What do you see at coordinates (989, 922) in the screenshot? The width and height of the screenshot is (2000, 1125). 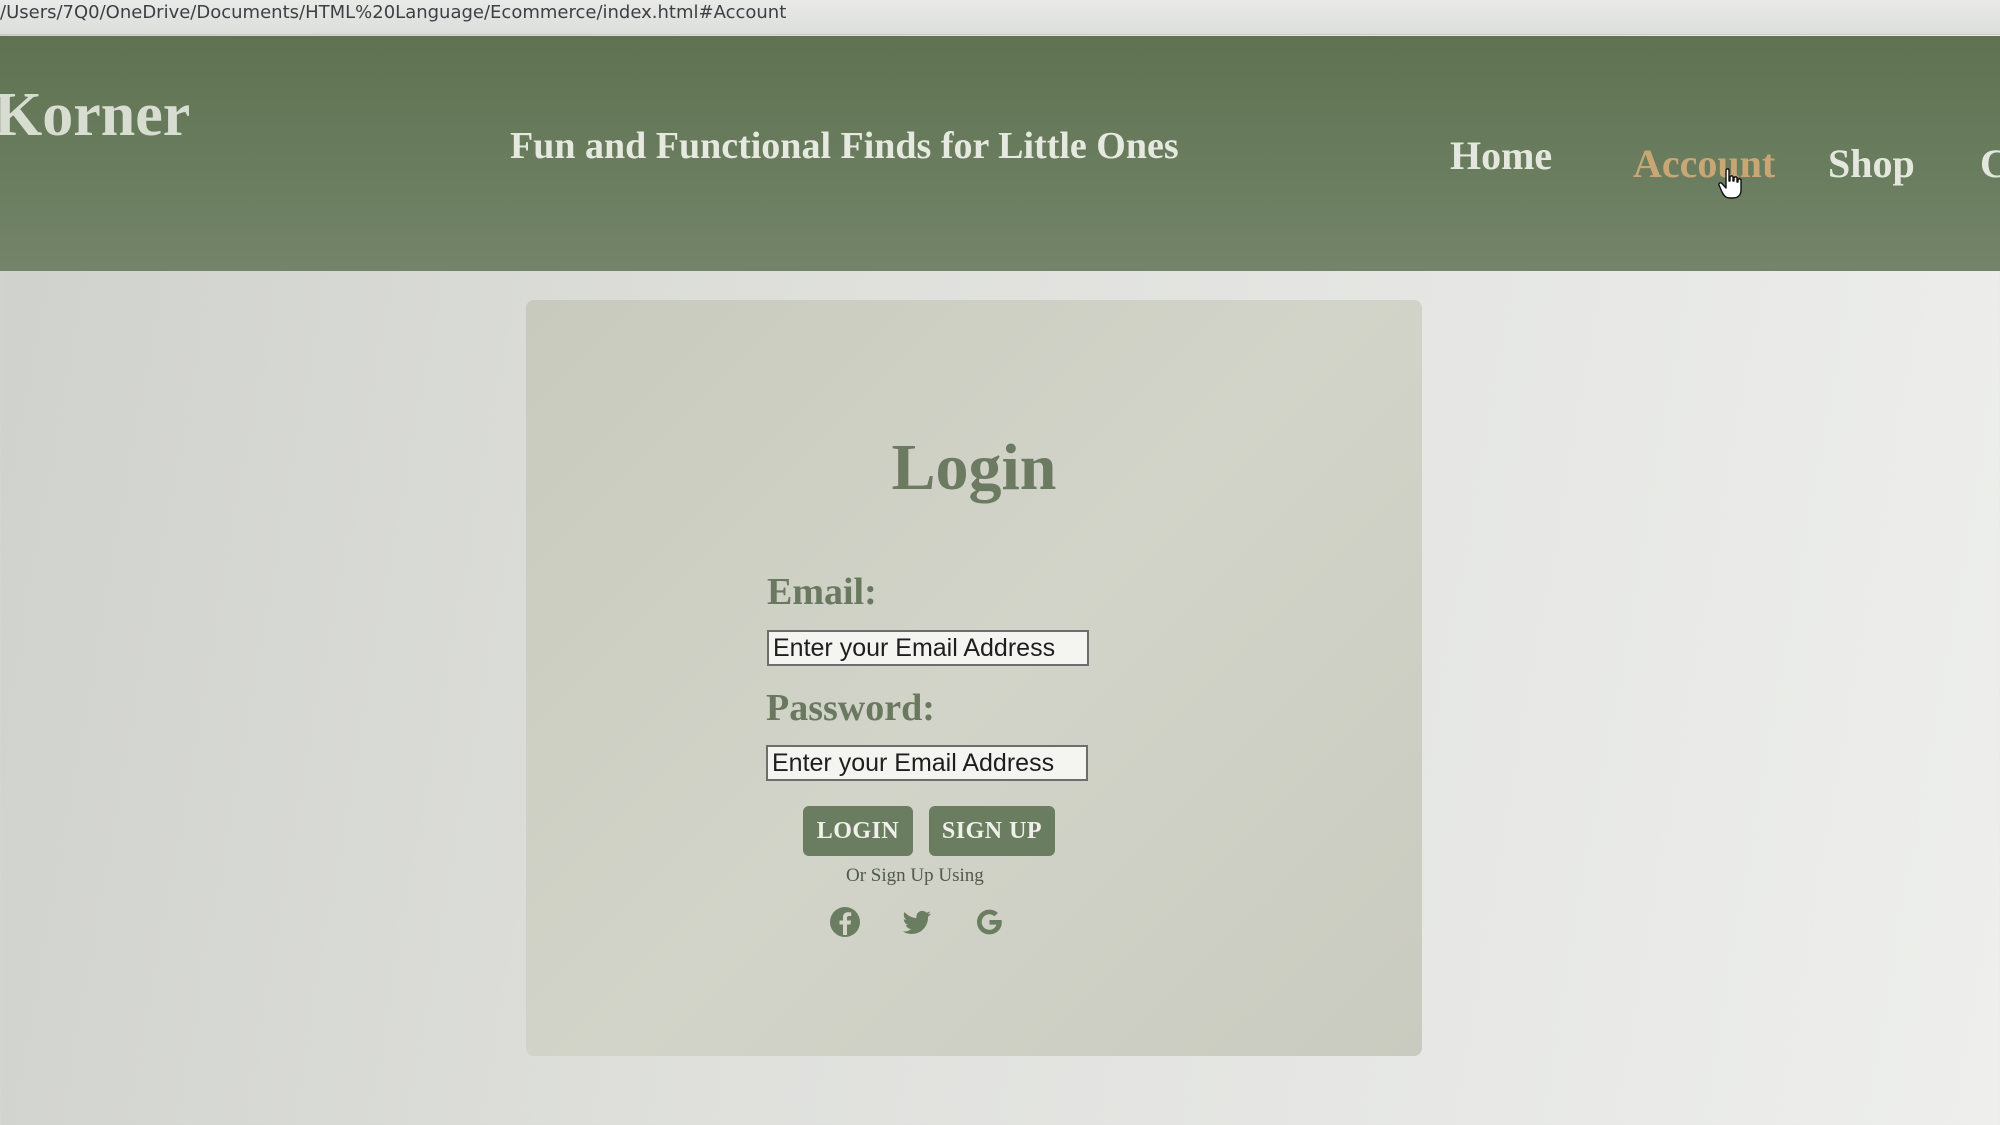 I see `google-icon` at bounding box center [989, 922].